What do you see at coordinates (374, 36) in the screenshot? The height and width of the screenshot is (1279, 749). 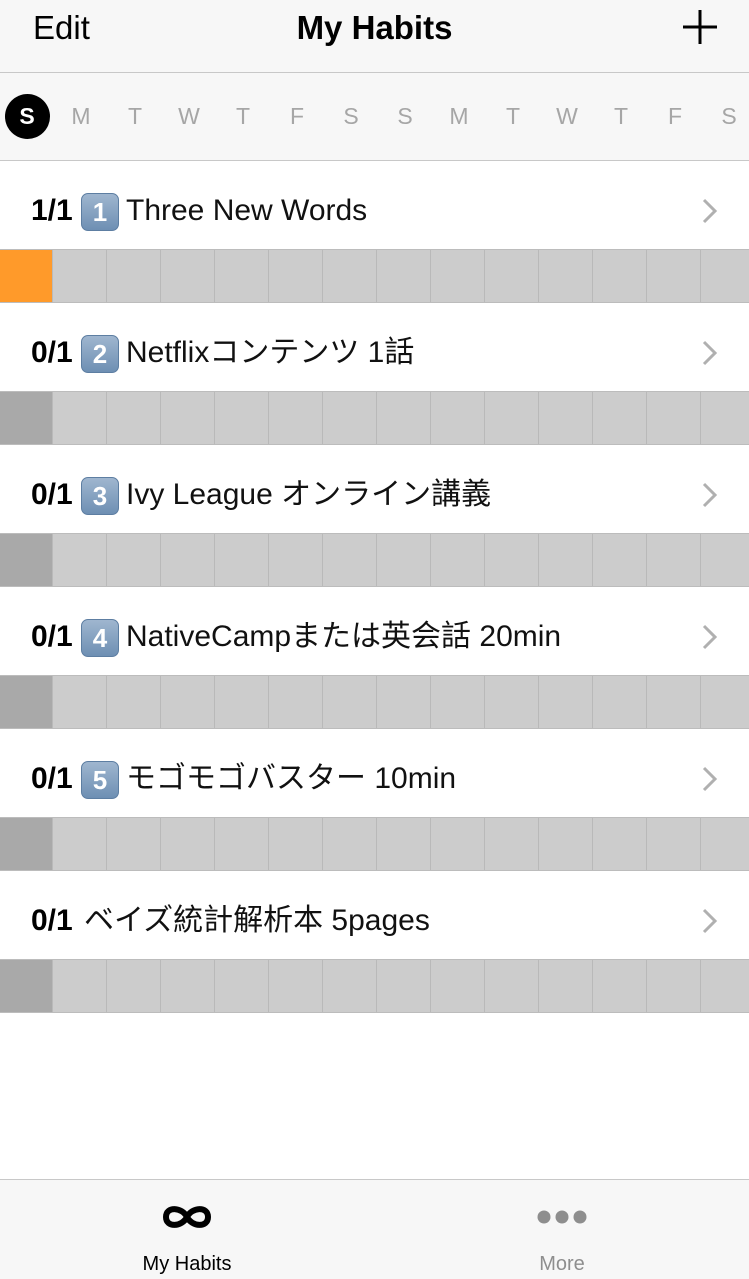 I see `navigation-bar: Edit My Habits` at bounding box center [374, 36].